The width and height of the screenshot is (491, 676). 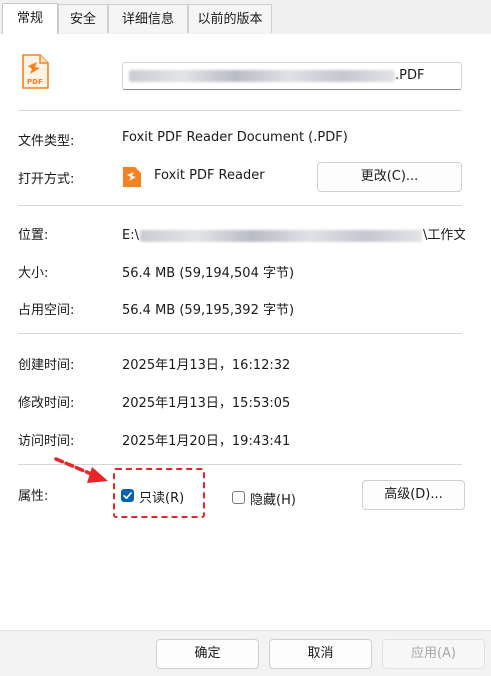 I want to click on tab-previous-versions: 以前的版本, so click(x=230, y=18).